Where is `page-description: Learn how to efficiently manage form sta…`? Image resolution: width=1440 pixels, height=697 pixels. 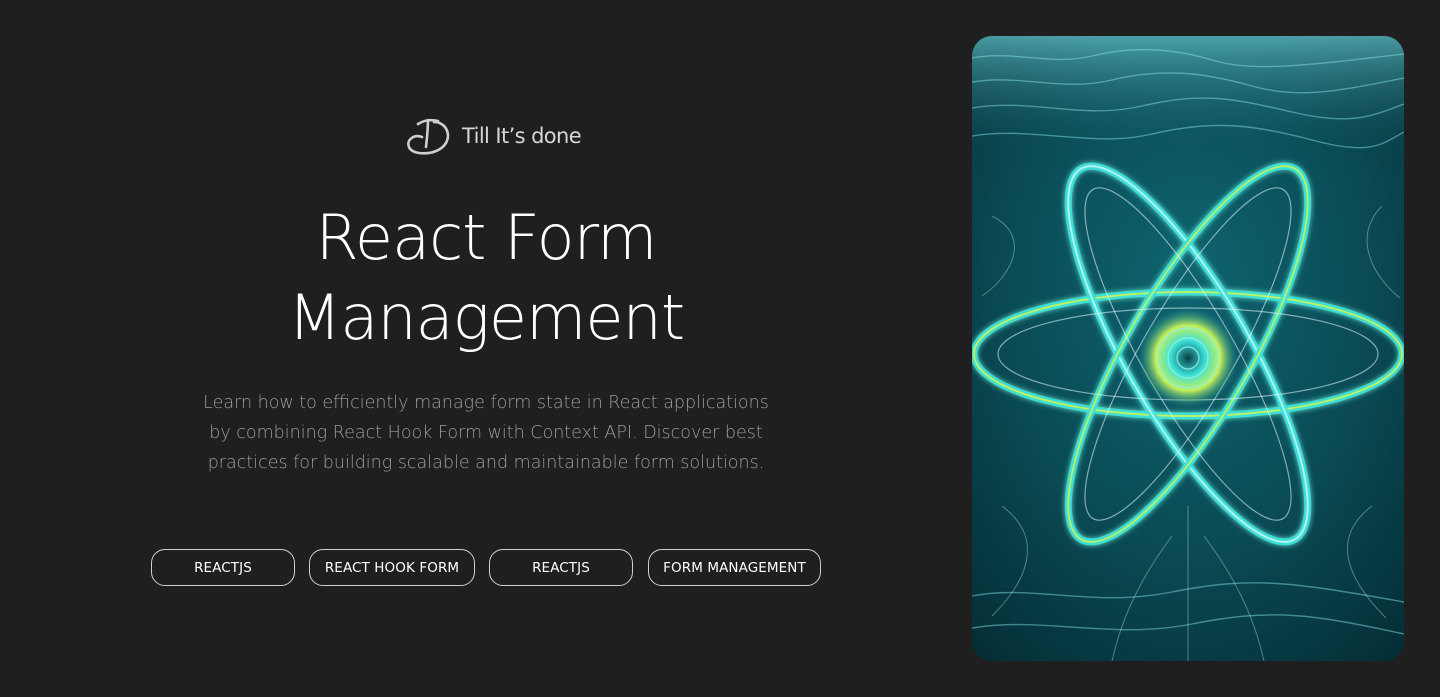
page-description: Learn how to efficiently manage form sta… is located at coordinates (486, 433).